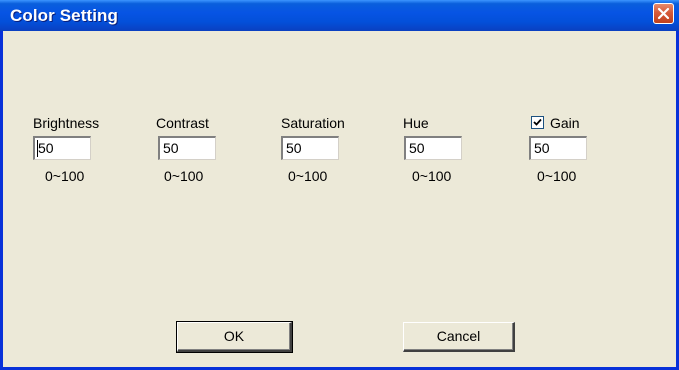  What do you see at coordinates (171, 148) in the screenshot?
I see `contrast-value: 50` at bounding box center [171, 148].